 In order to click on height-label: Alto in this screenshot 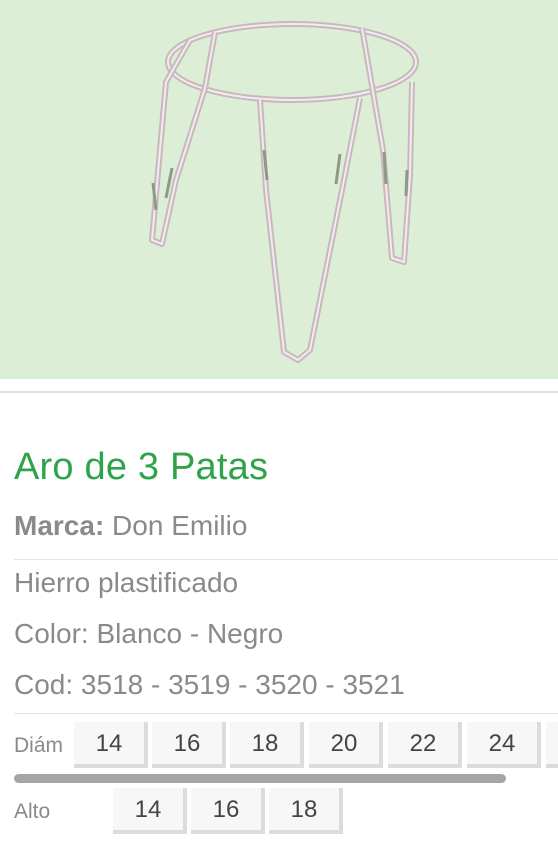, I will do `click(32, 811)`.